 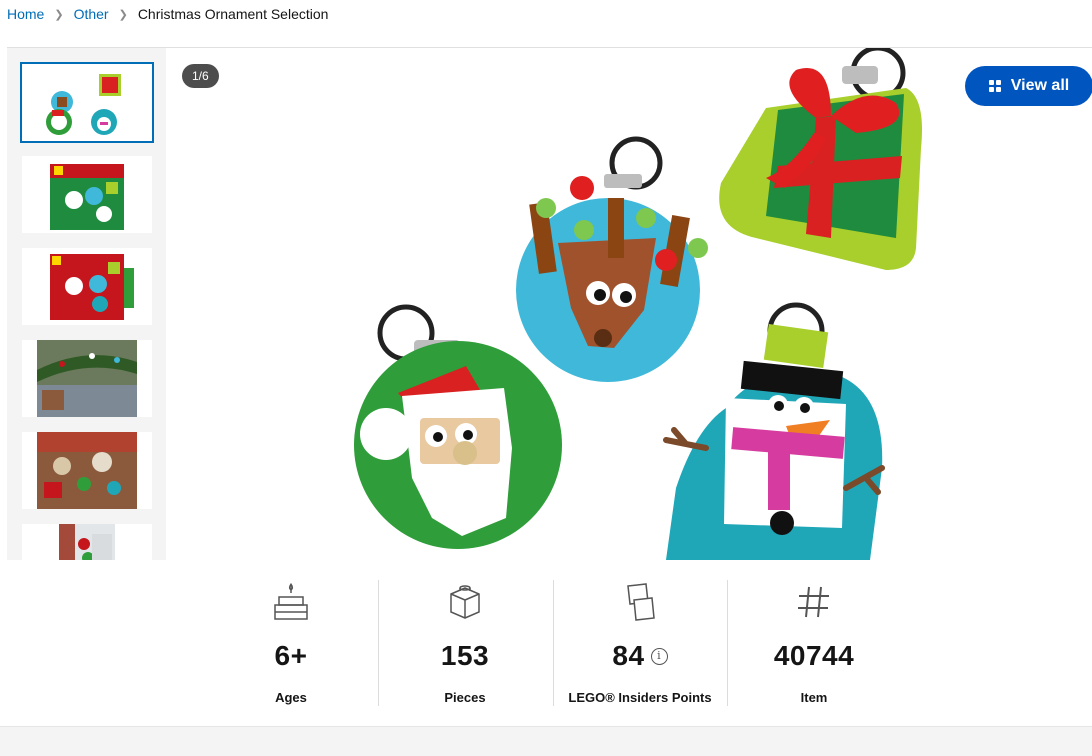 What do you see at coordinates (774, 431) in the screenshot?
I see `snowman-ornament-image` at bounding box center [774, 431].